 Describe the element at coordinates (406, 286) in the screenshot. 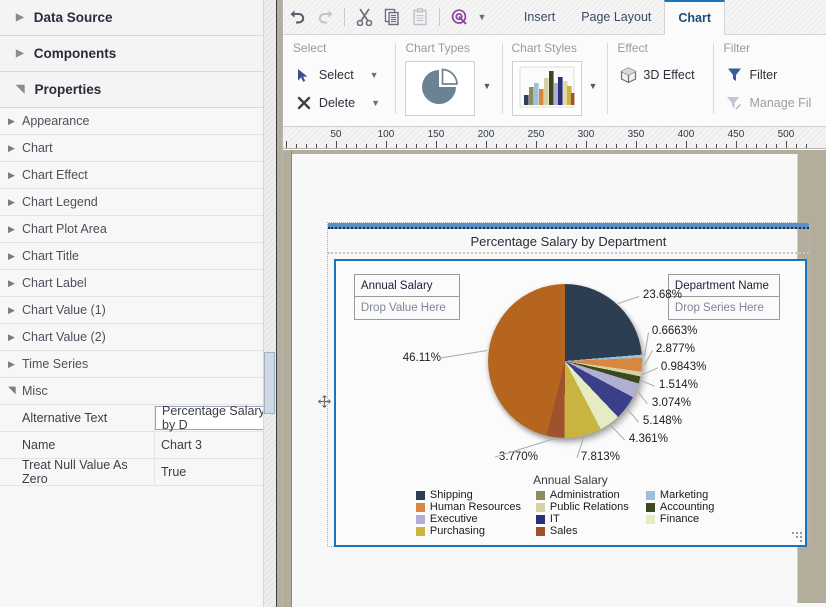

I see `value-field-chip: Annual Salary` at that location.